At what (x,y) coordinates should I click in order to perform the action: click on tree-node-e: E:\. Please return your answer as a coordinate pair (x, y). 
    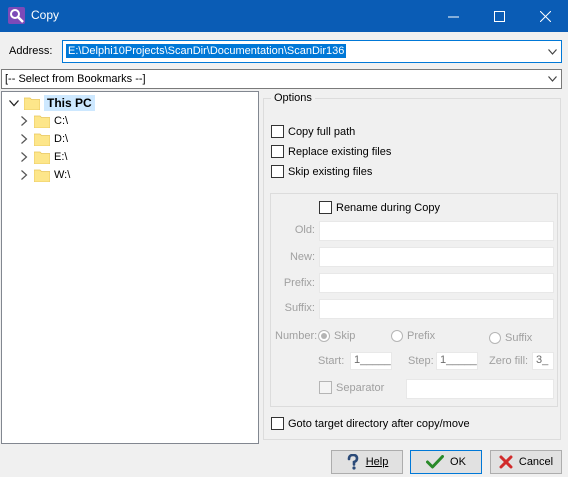
    Looking at the image, I should click on (42, 157).